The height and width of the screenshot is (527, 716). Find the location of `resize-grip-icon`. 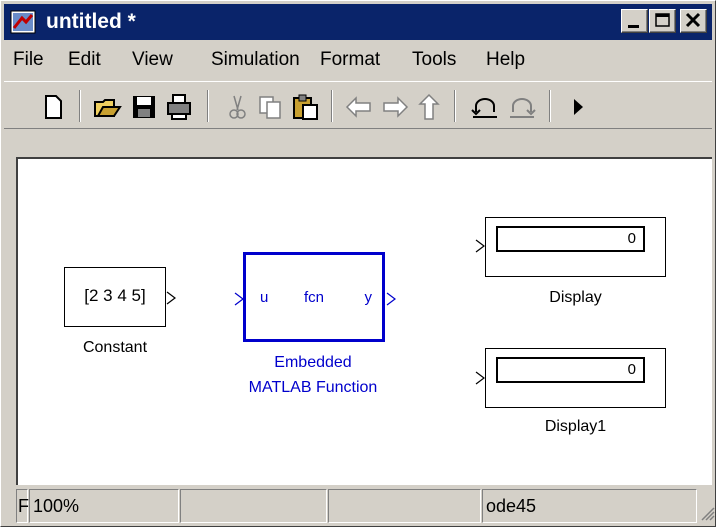

resize-grip-icon is located at coordinates (707, 513).